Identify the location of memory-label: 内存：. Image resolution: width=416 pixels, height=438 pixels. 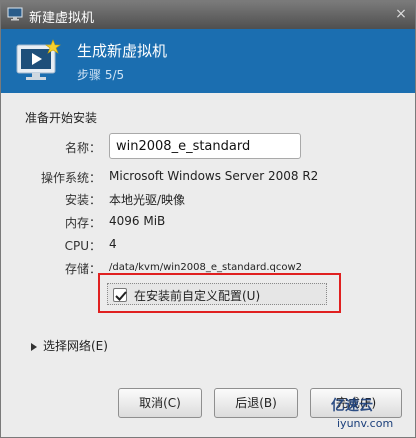
(82, 223).